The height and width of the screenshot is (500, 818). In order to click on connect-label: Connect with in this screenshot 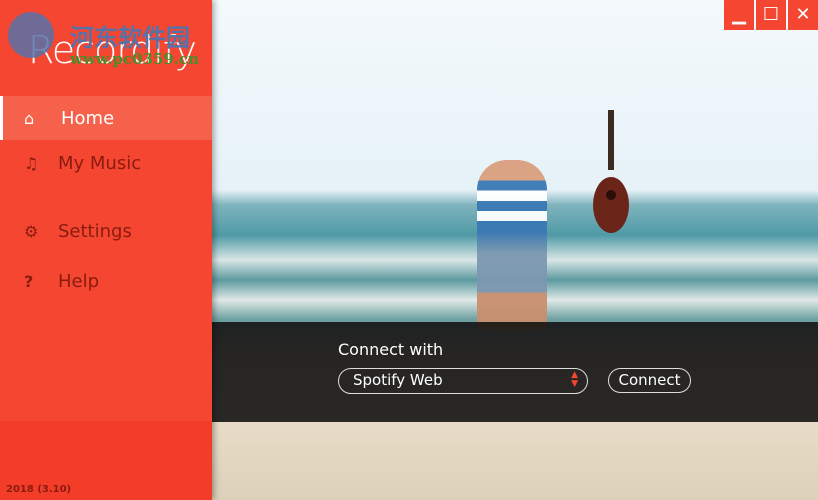, I will do `click(391, 349)`.